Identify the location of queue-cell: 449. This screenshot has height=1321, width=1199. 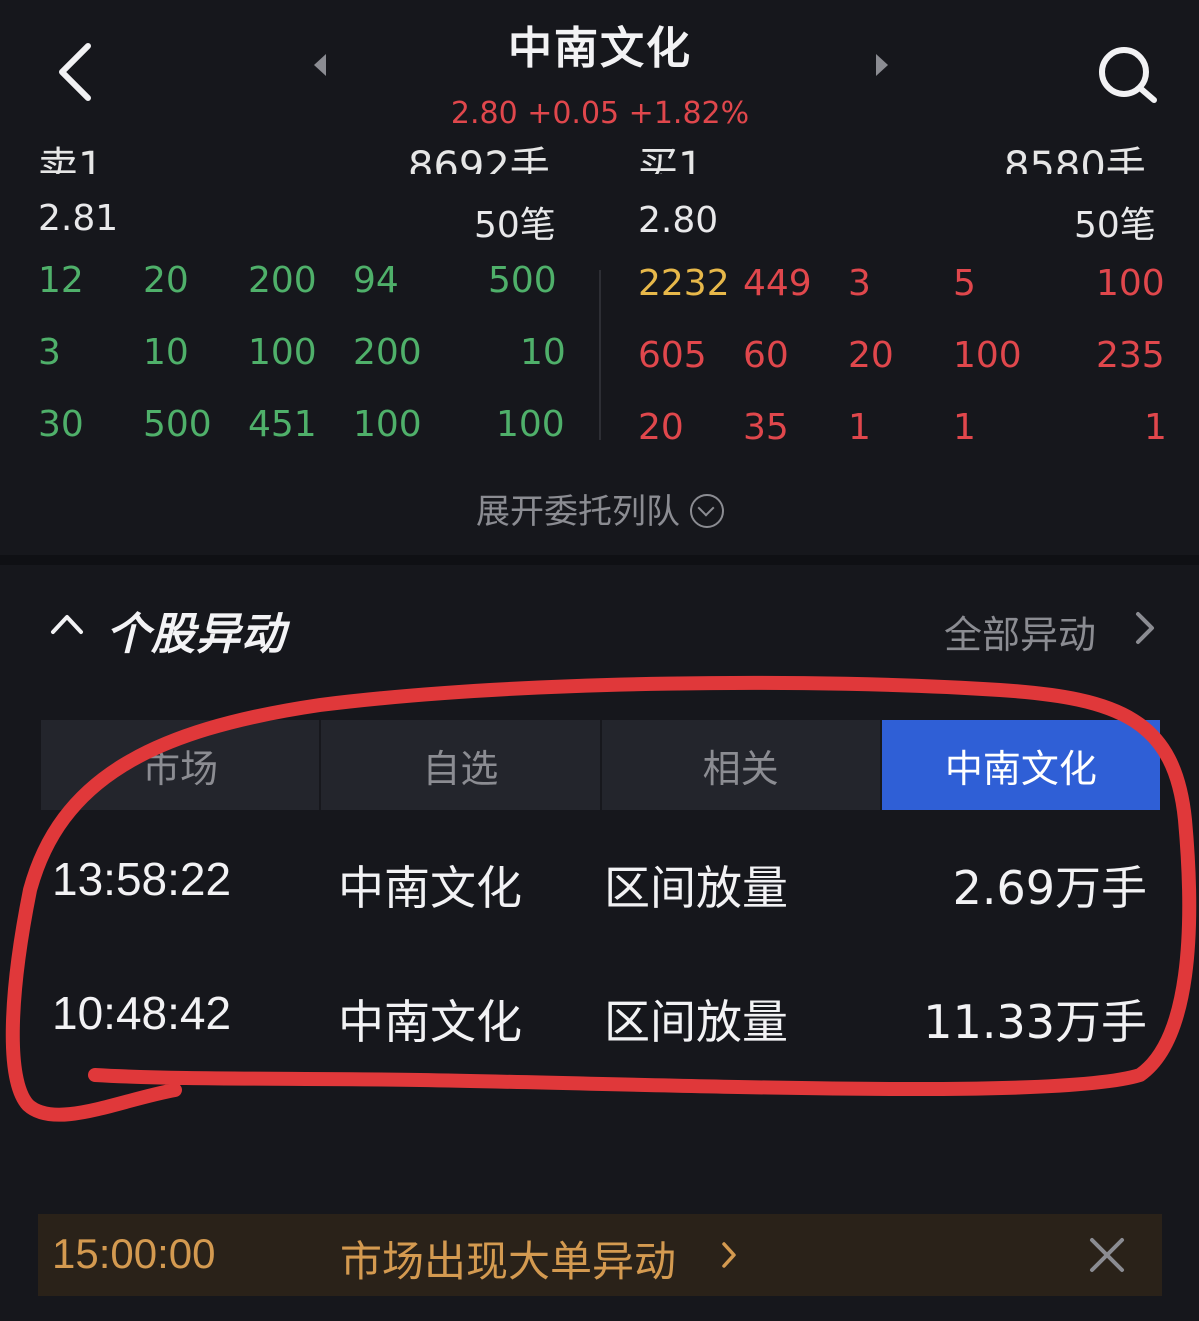
(777, 283).